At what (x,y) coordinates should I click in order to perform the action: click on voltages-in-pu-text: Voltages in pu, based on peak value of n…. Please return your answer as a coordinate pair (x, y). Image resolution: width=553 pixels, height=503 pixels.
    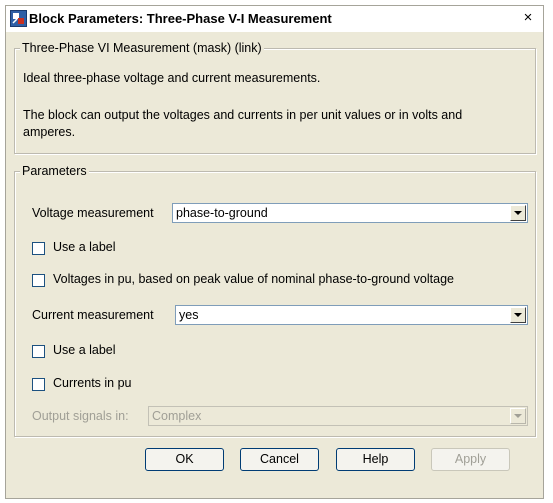
    Looking at the image, I should click on (253, 279).